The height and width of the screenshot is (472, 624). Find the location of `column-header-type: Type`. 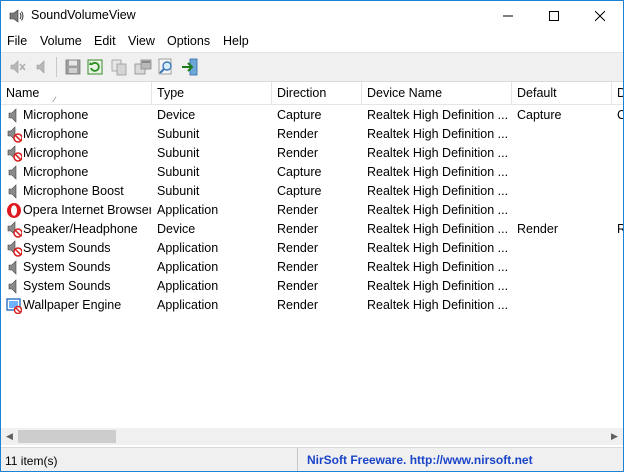

column-header-type: Type is located at coordinates (212, 93).